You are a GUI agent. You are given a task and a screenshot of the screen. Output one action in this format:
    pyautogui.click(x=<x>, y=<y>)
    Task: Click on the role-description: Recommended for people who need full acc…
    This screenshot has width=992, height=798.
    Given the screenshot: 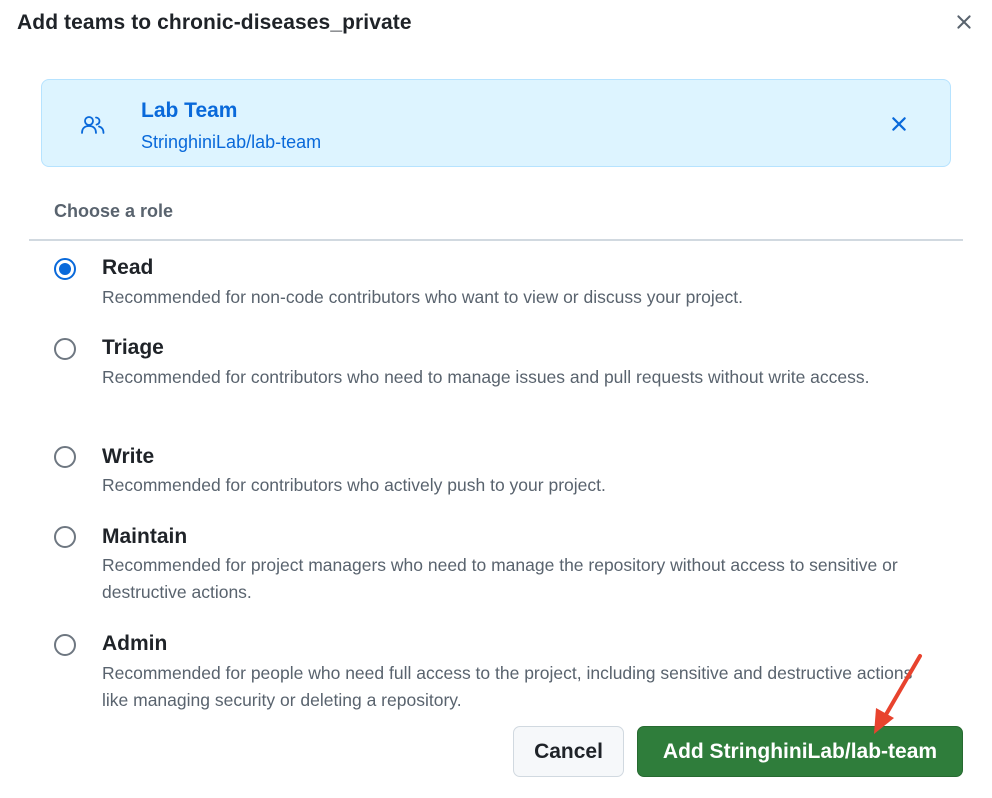 What is the action you would take?
    pyautogui.click(x=507, y=686)
    